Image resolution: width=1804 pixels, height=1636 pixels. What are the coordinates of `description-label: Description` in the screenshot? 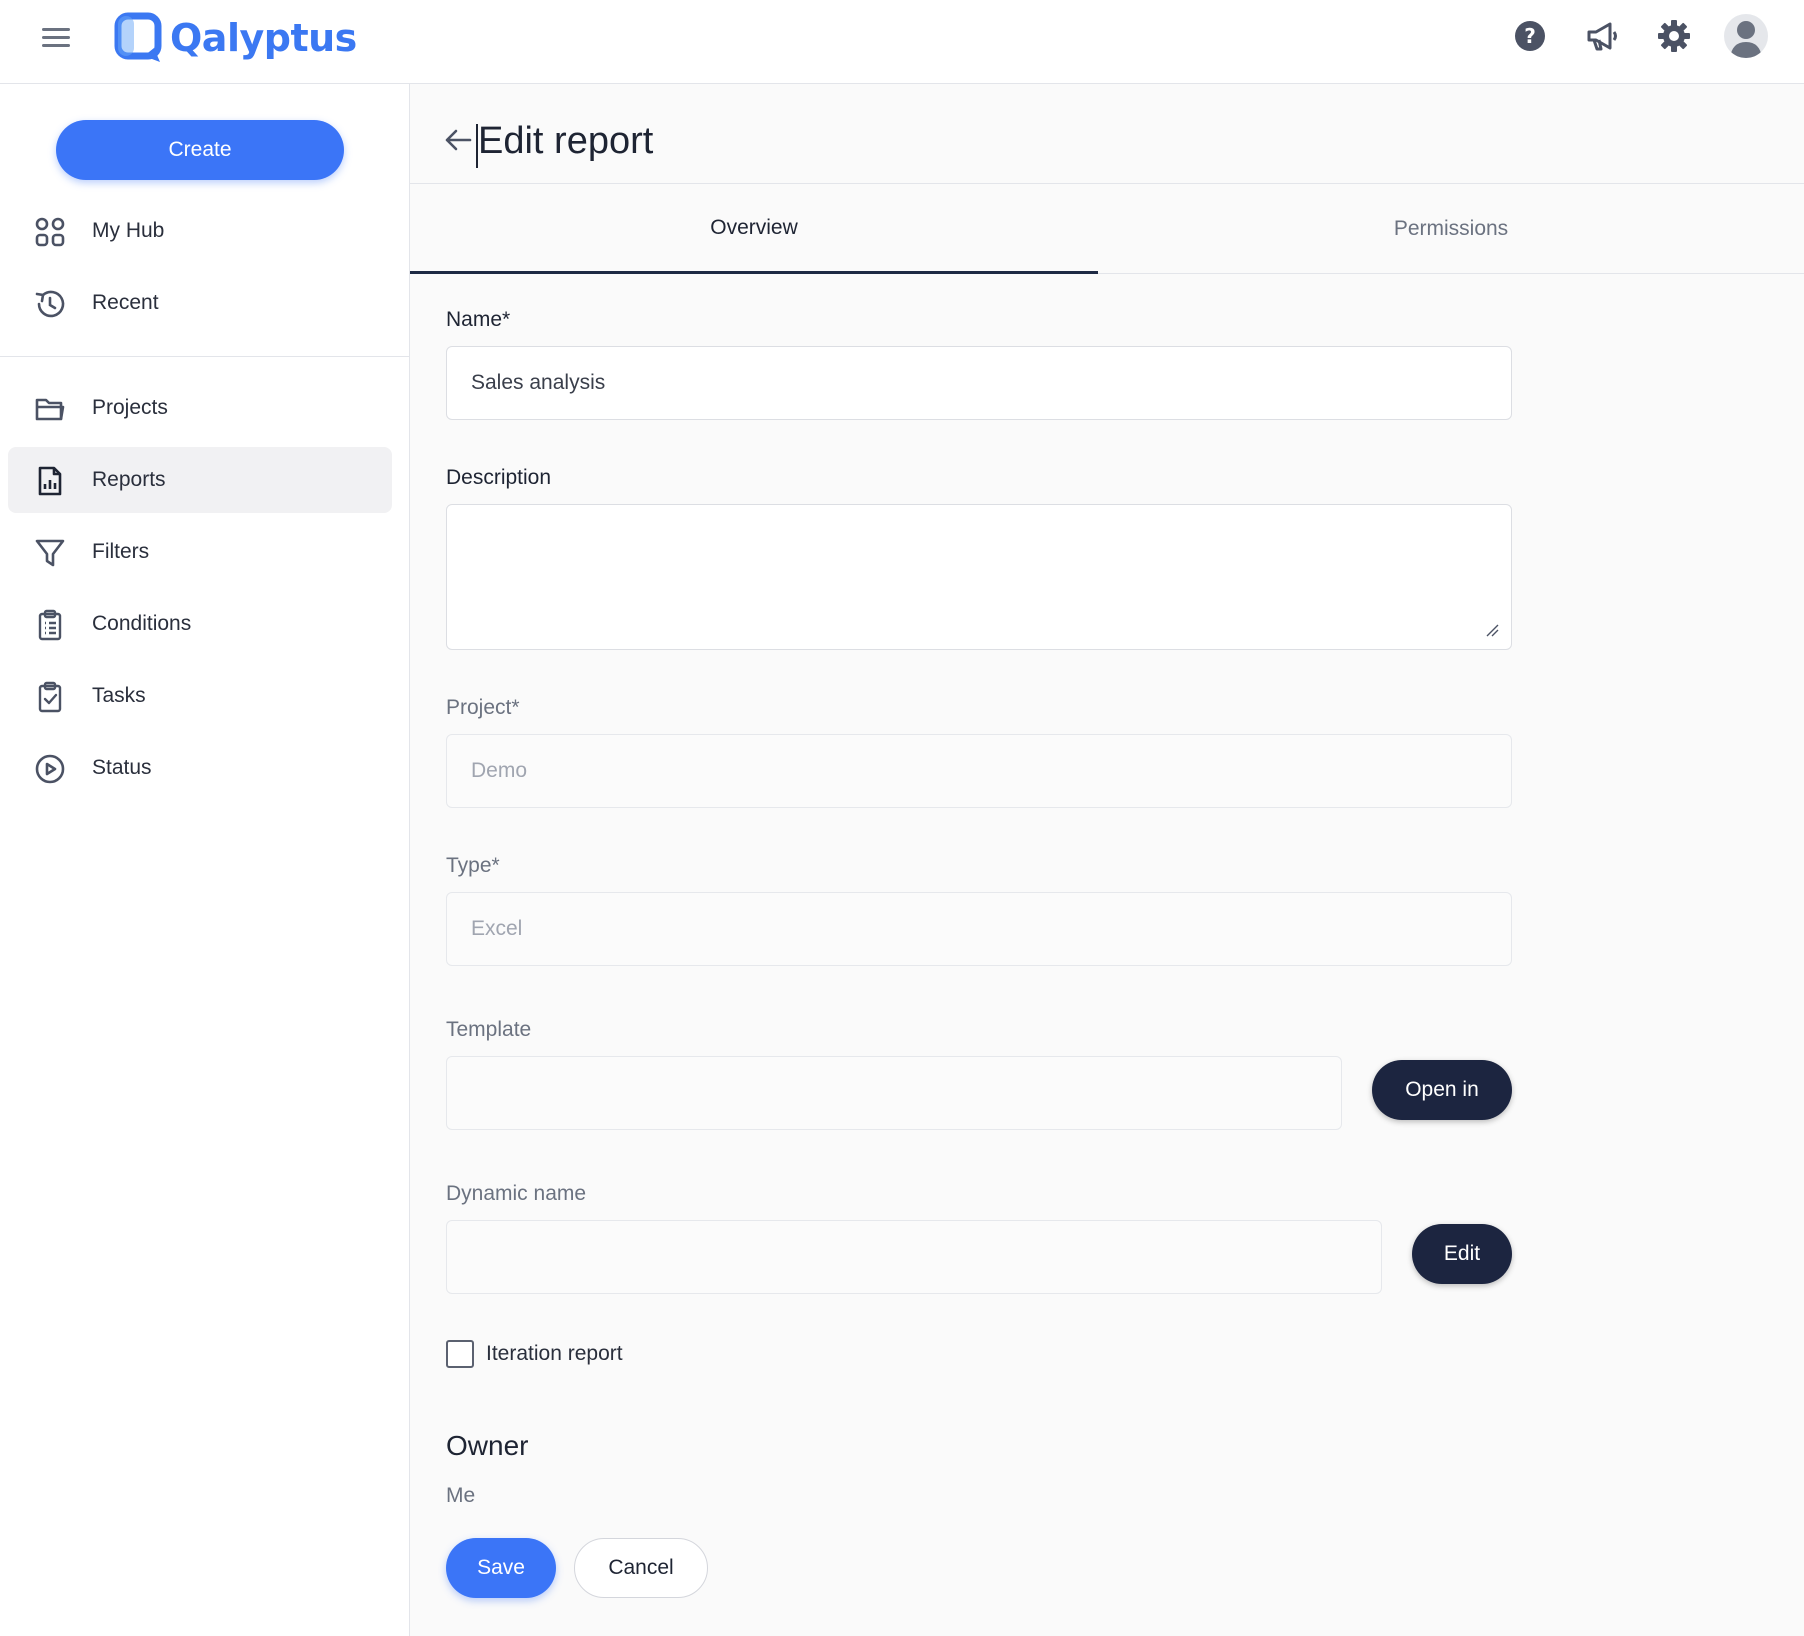 It's located at (499, 477).